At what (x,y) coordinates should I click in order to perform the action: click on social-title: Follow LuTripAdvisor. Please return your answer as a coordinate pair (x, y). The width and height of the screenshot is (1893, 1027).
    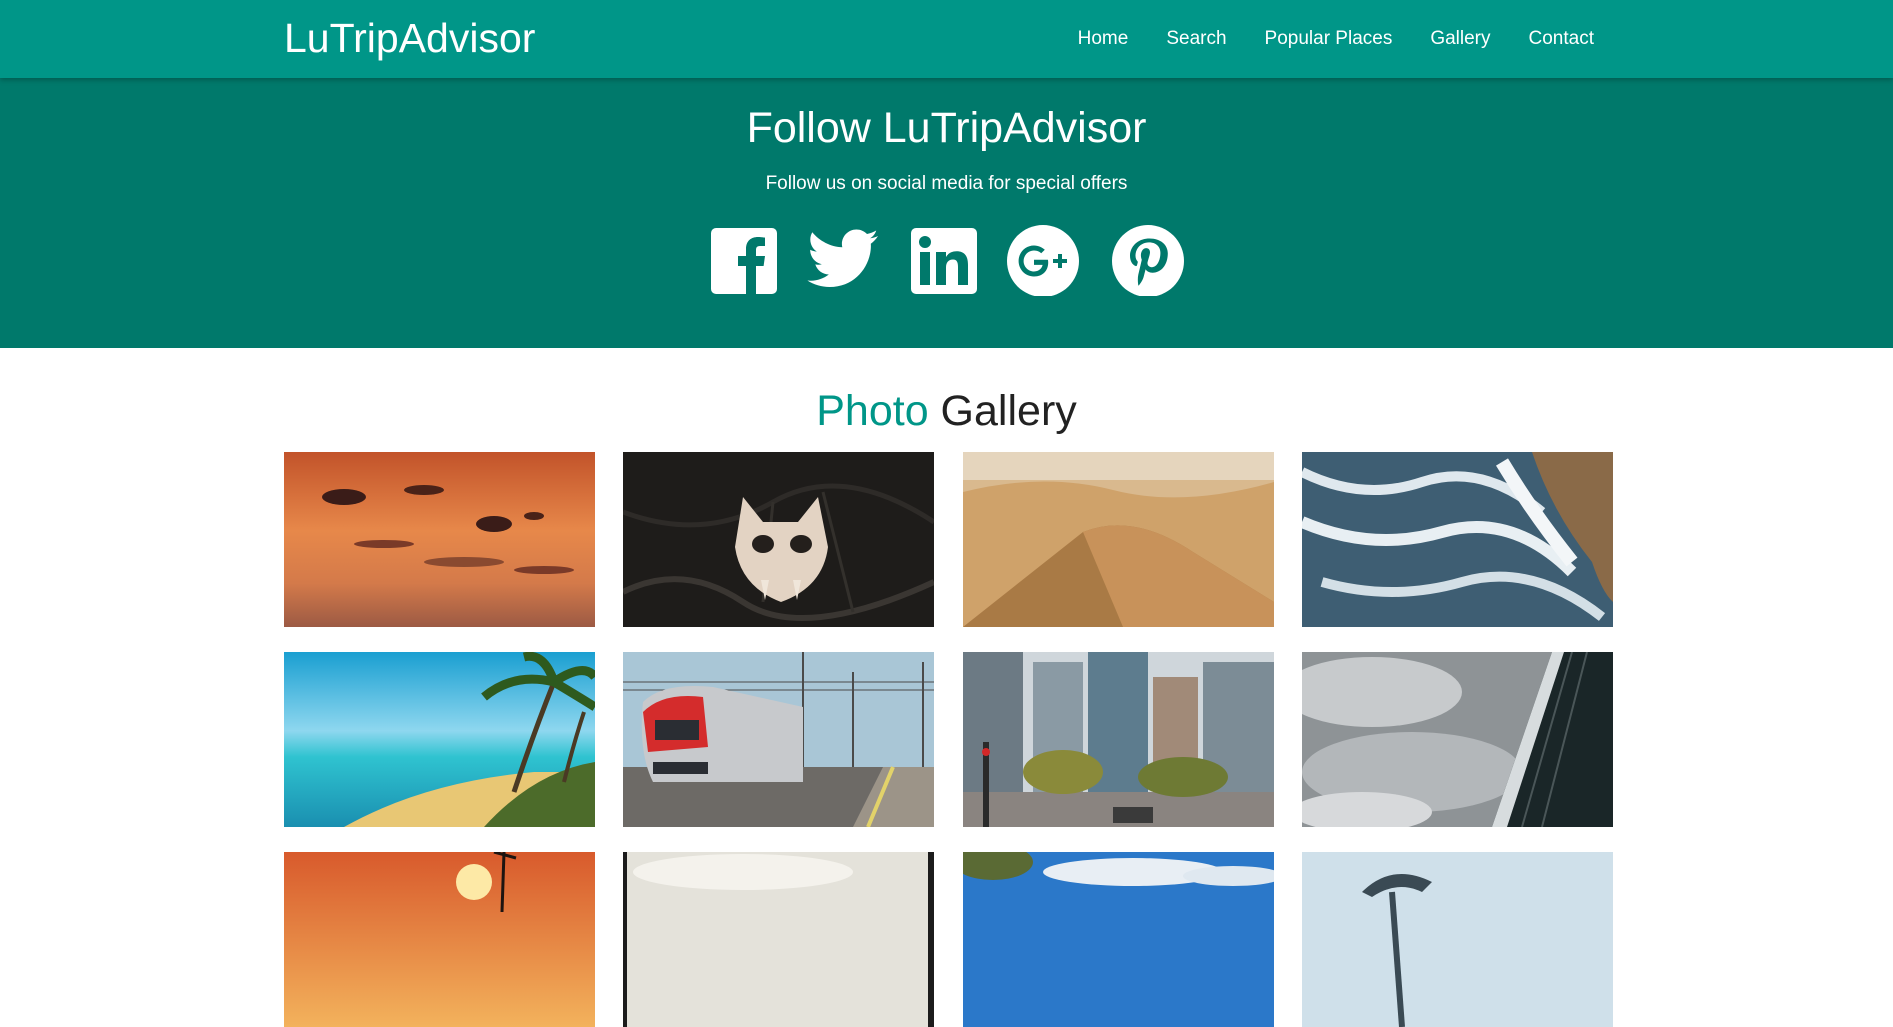
    Looking at the image, I should click on (946, 128).